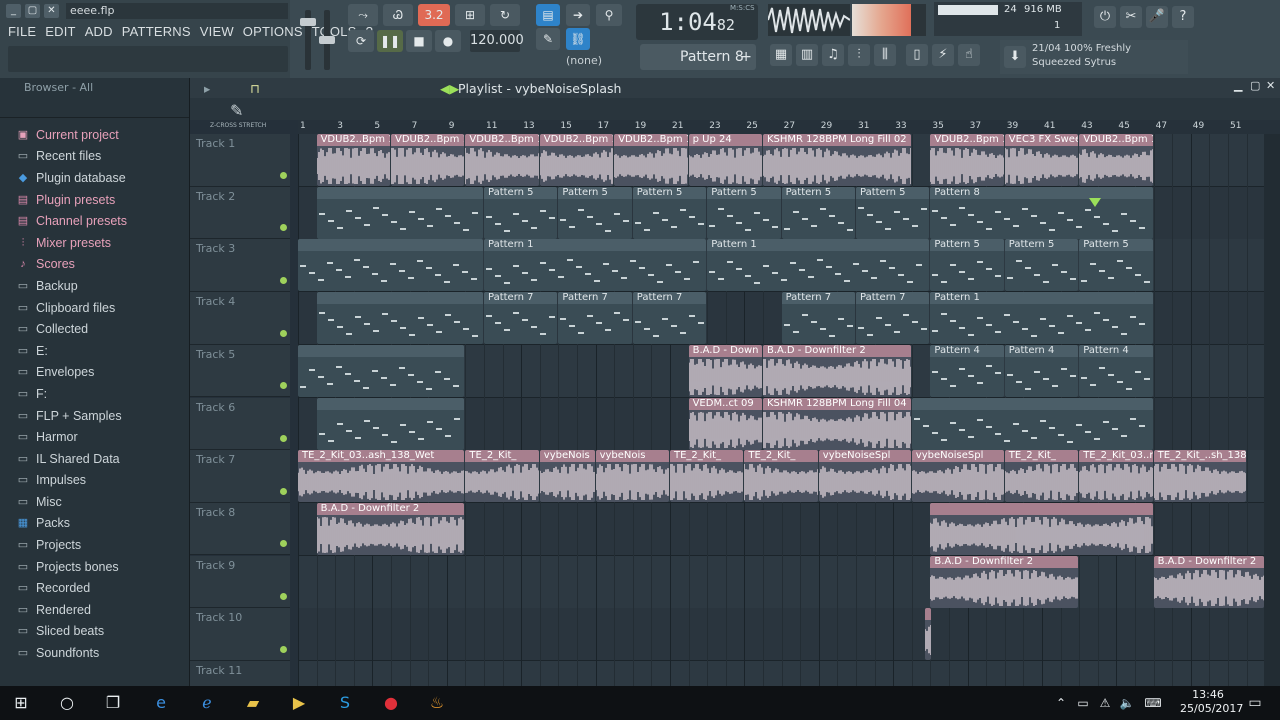 Image resolution: width=1280 pixels, height=720 pixels. I want to click on track-header: Track 2, so click(240, 213).